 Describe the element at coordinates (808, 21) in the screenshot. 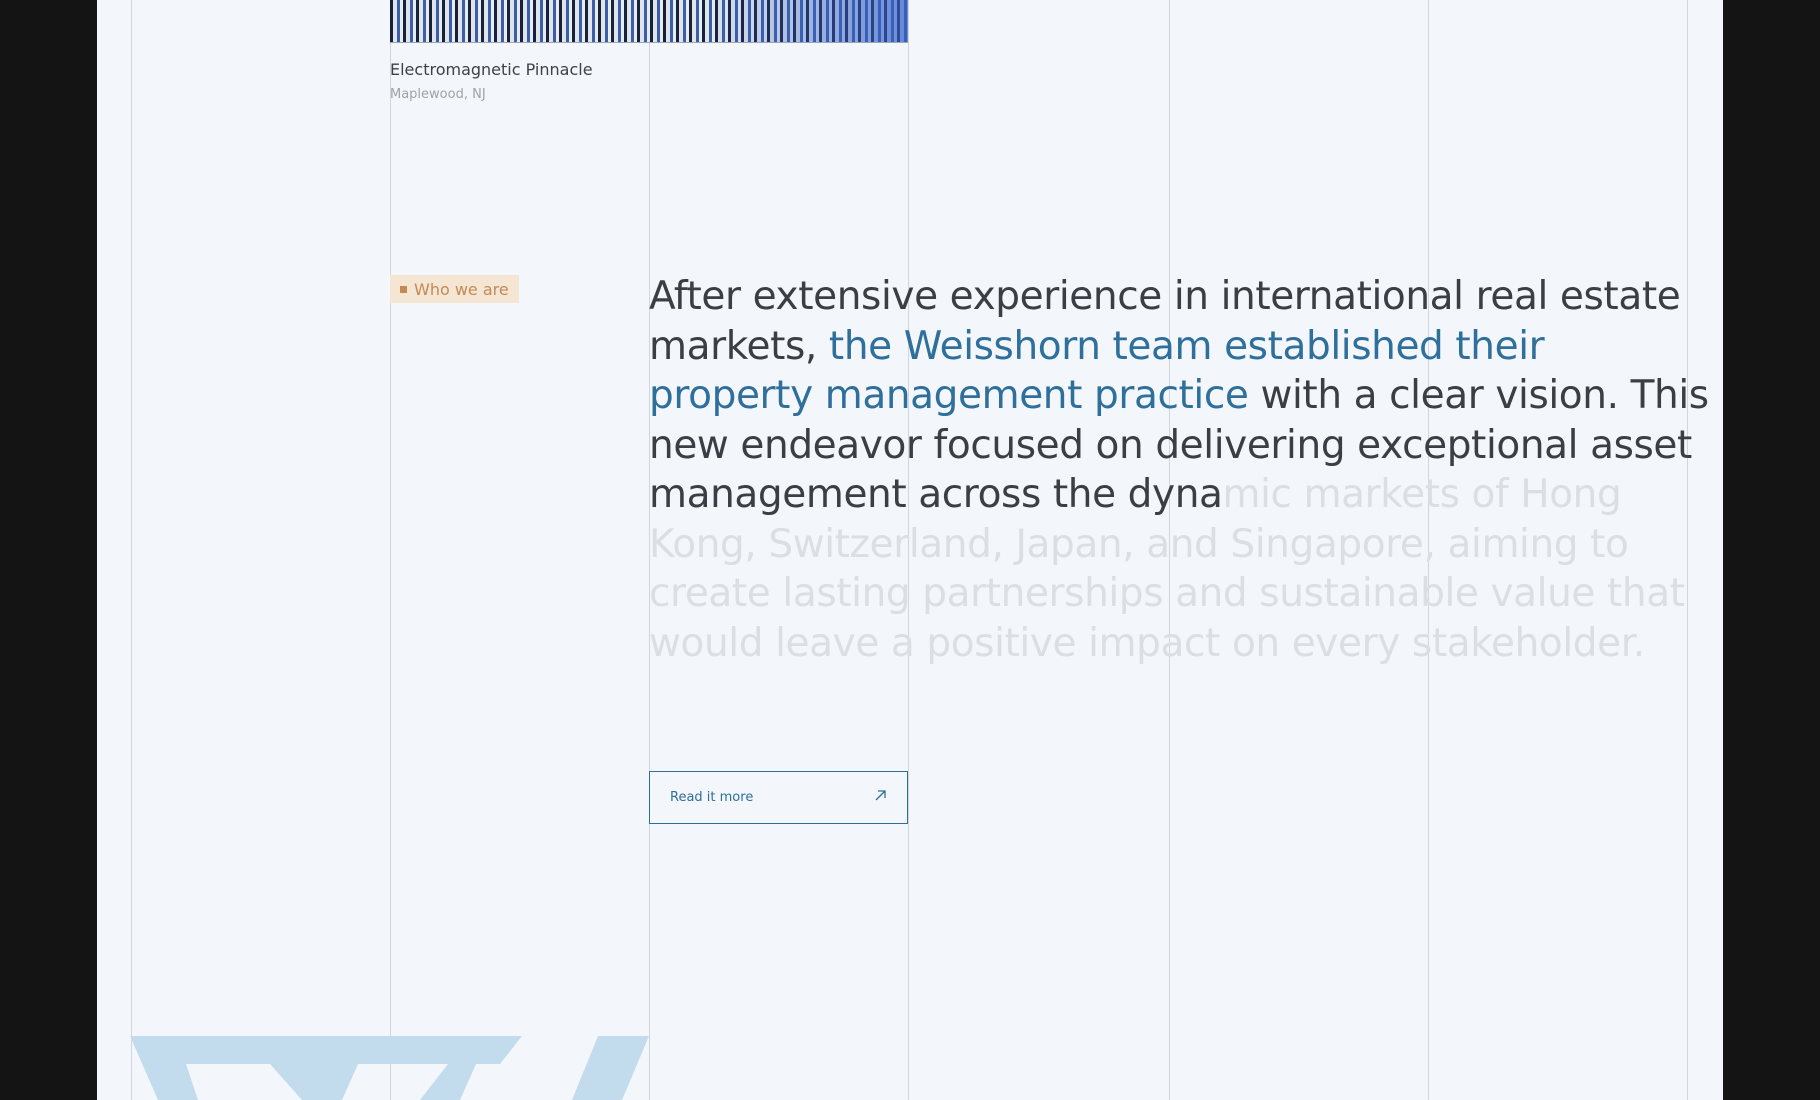

I see `project-image-glare` at that location.